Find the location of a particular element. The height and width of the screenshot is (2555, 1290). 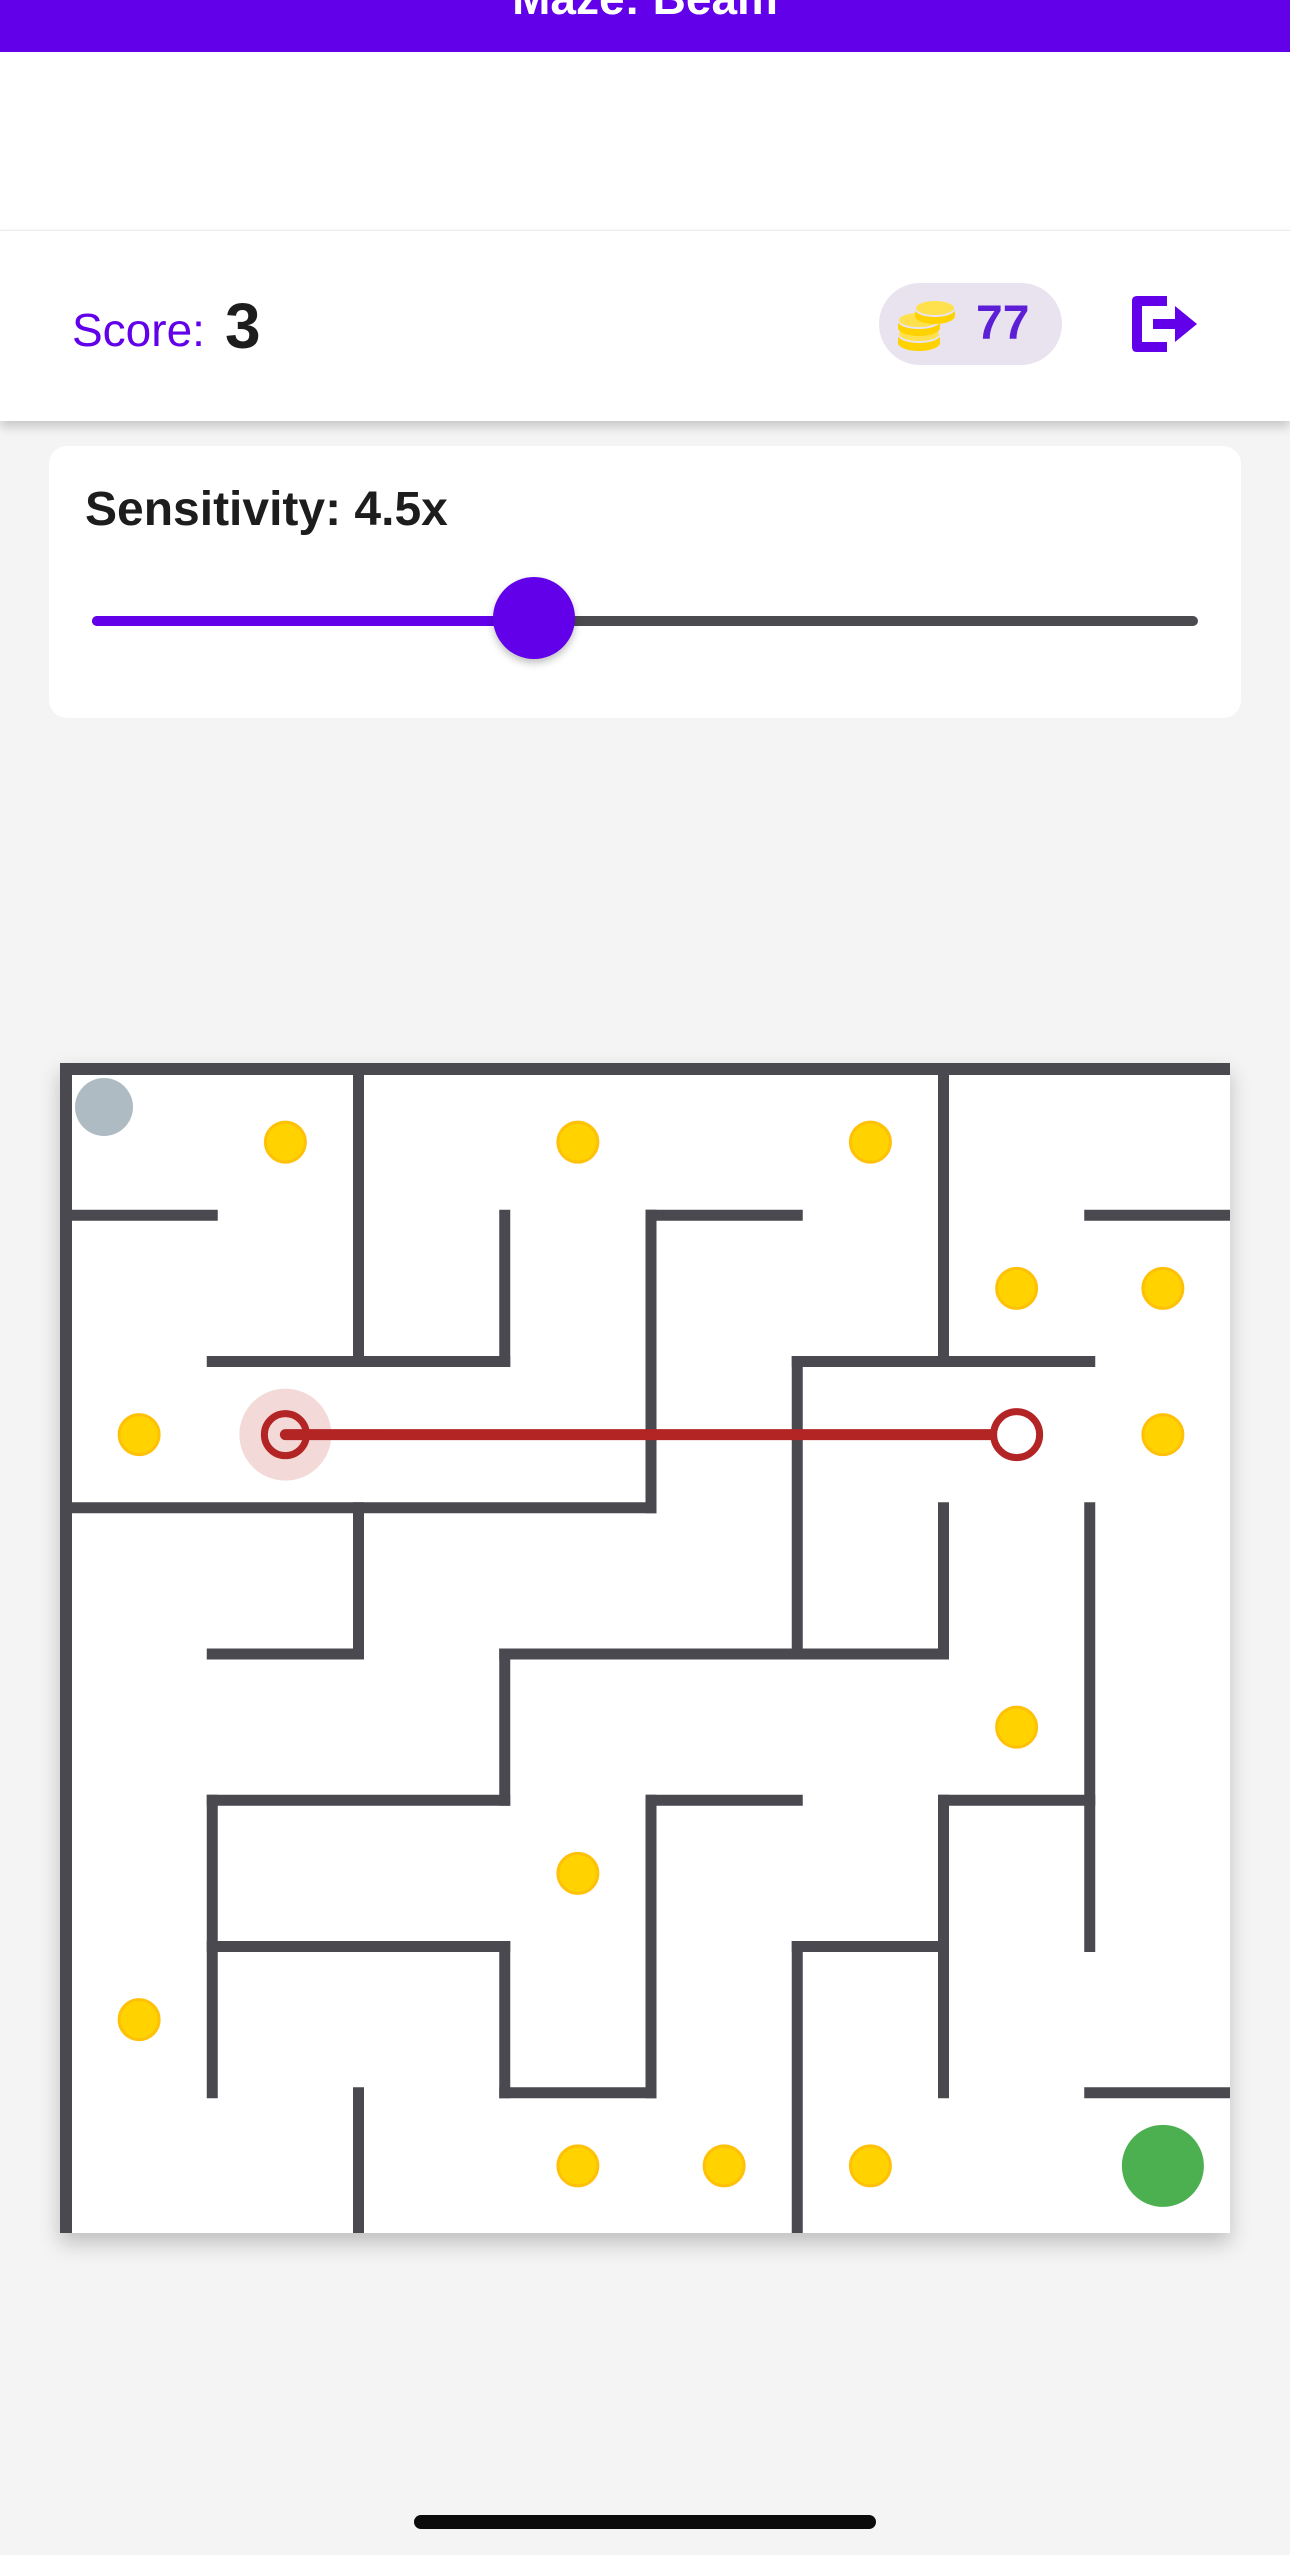

app-bar: Maze: Beam is located at coordinates (645, 26).